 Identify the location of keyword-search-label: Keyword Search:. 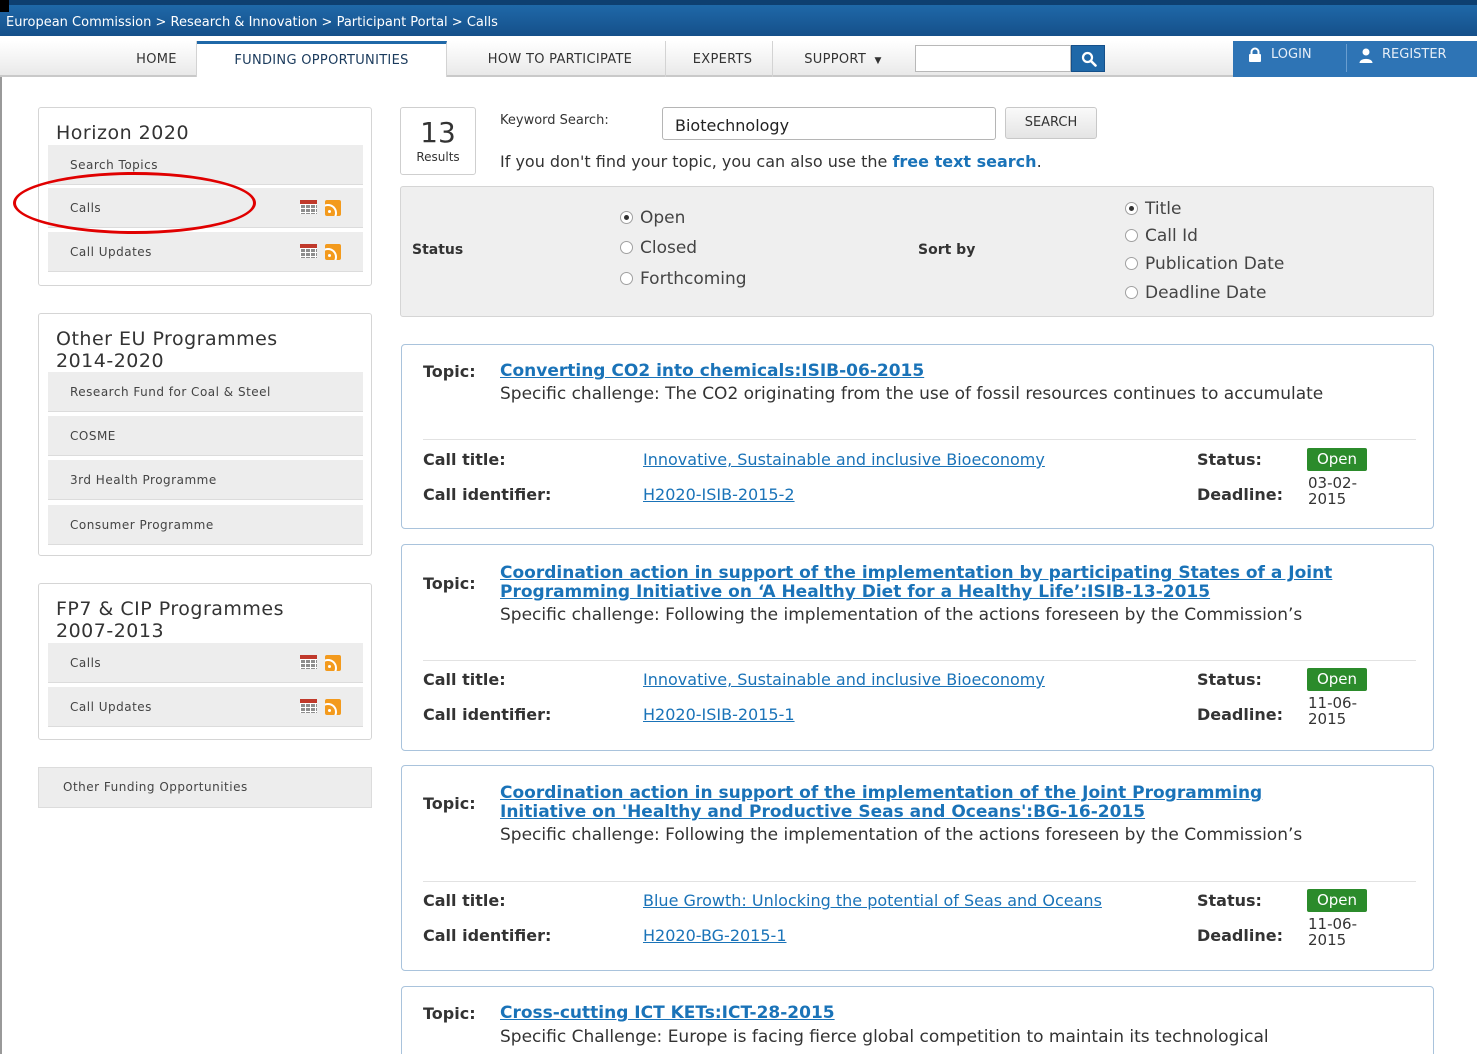
(554, 120).